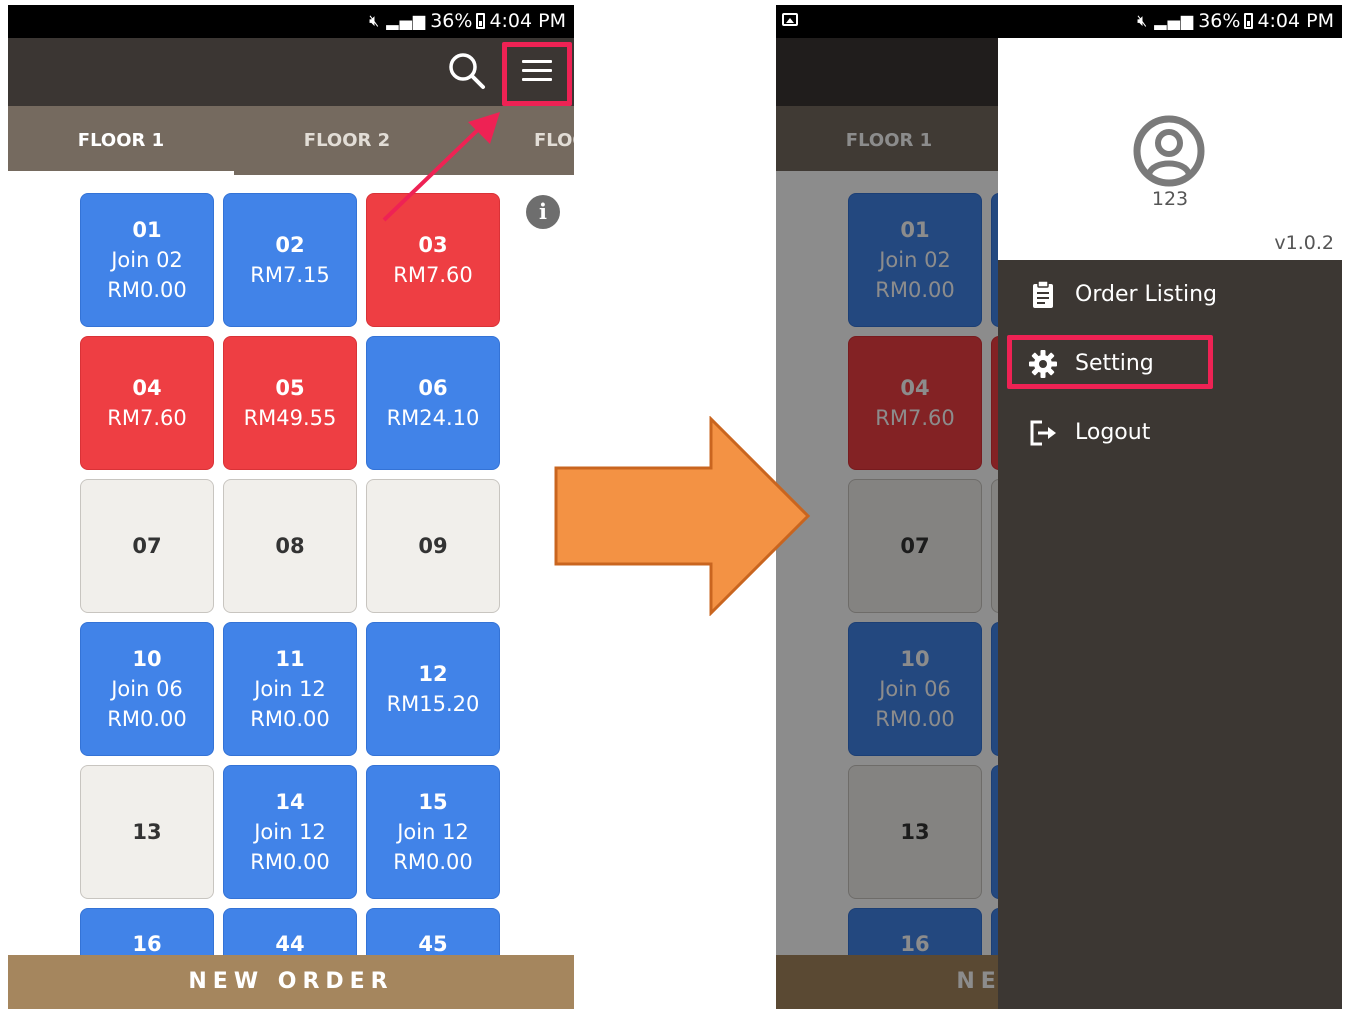 This screenshot has height=1009, width=1346. What do you see at coordinates (290, 943) in the screenshot?
I see `table-number: 44` at bounding box center [290, 943].